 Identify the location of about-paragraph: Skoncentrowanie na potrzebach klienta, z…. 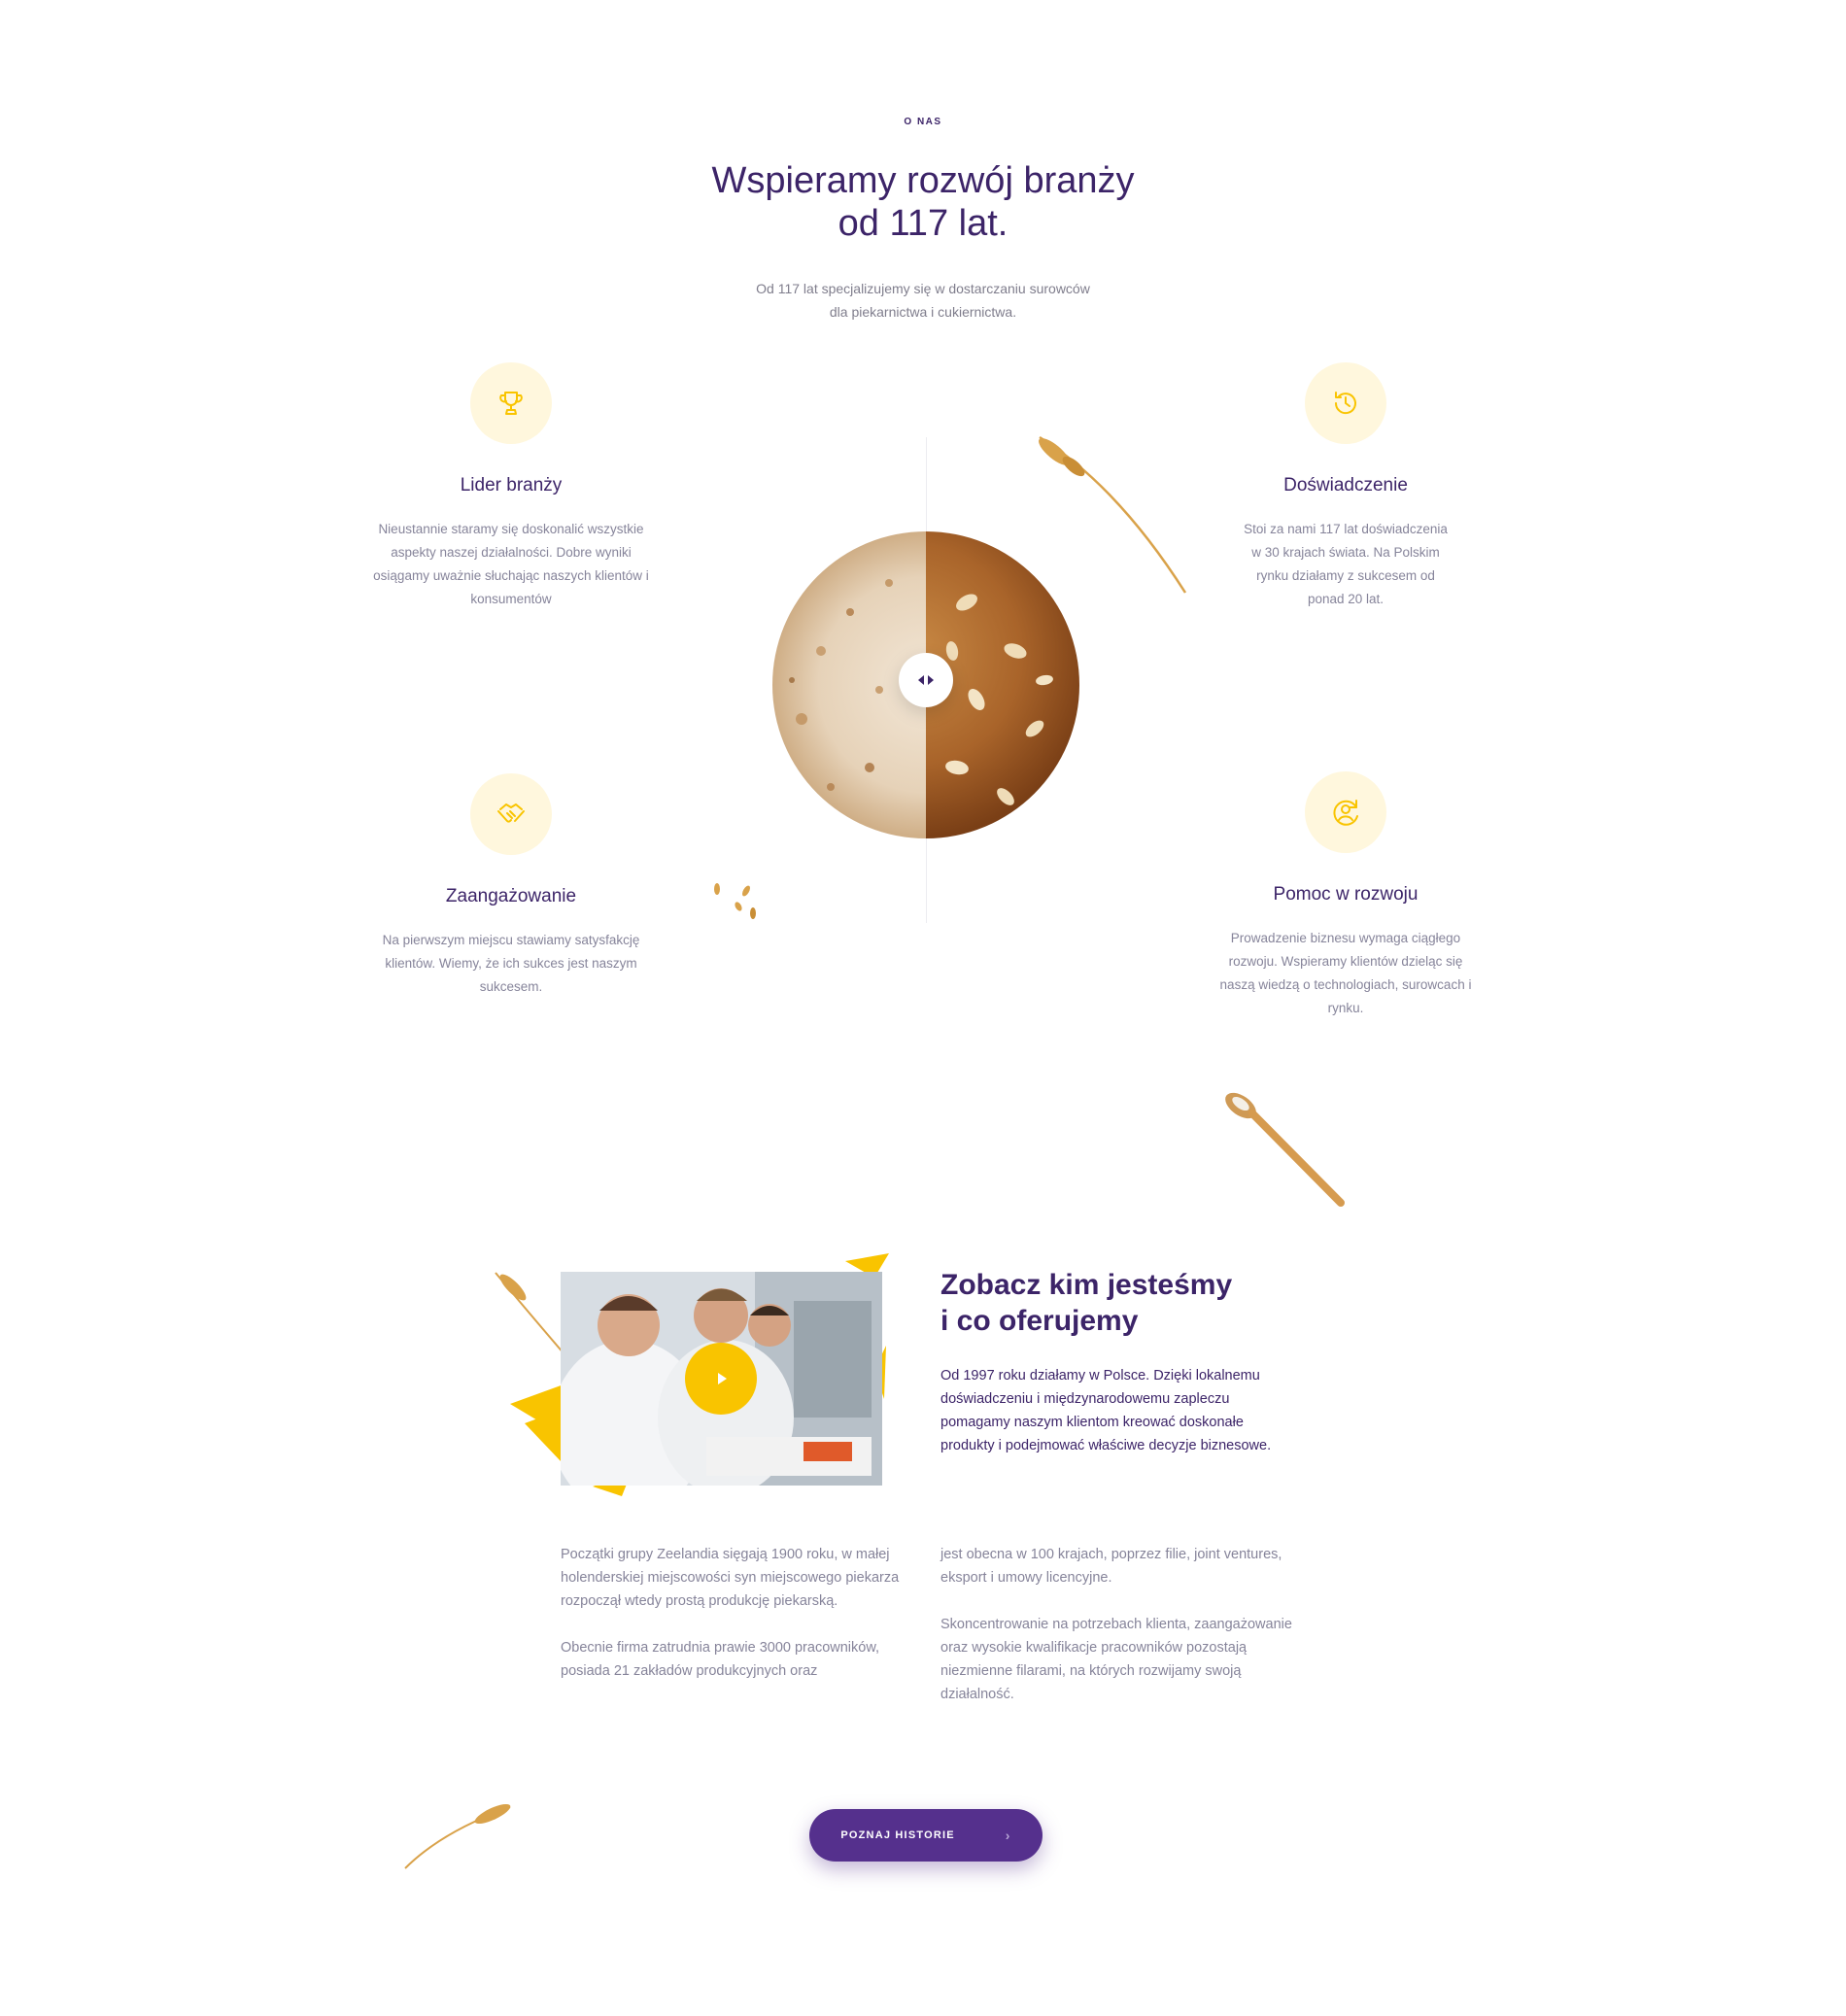
(1116, 1659).